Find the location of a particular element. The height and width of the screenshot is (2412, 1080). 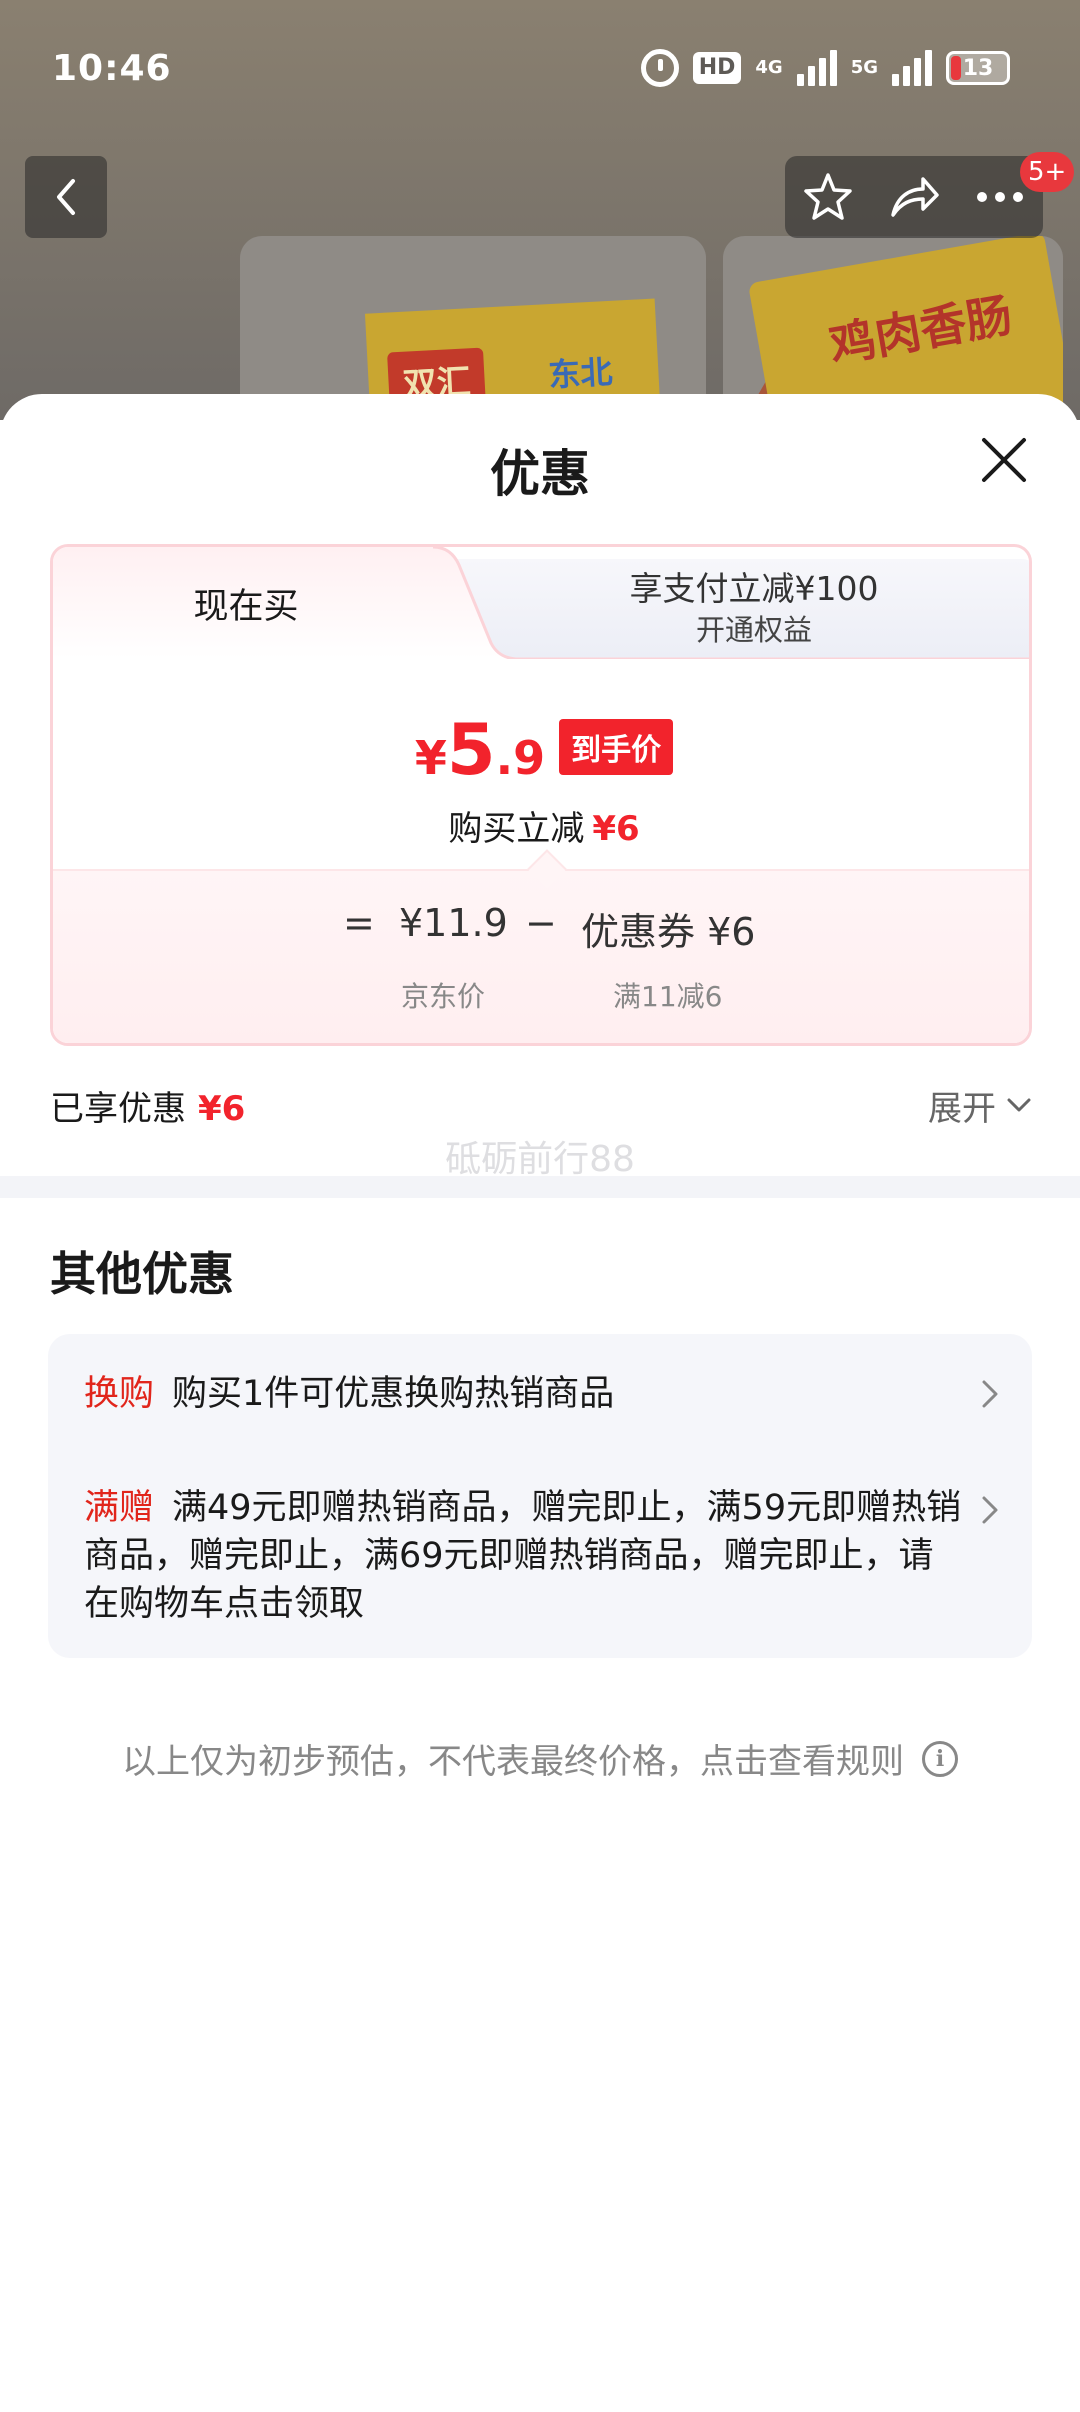

battery-percent: 13 is located at coordinates (978, 68).